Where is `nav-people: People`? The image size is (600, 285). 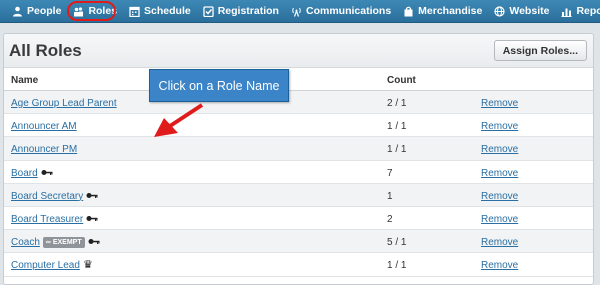
nav-people: People is located at coordinates (36, 11).